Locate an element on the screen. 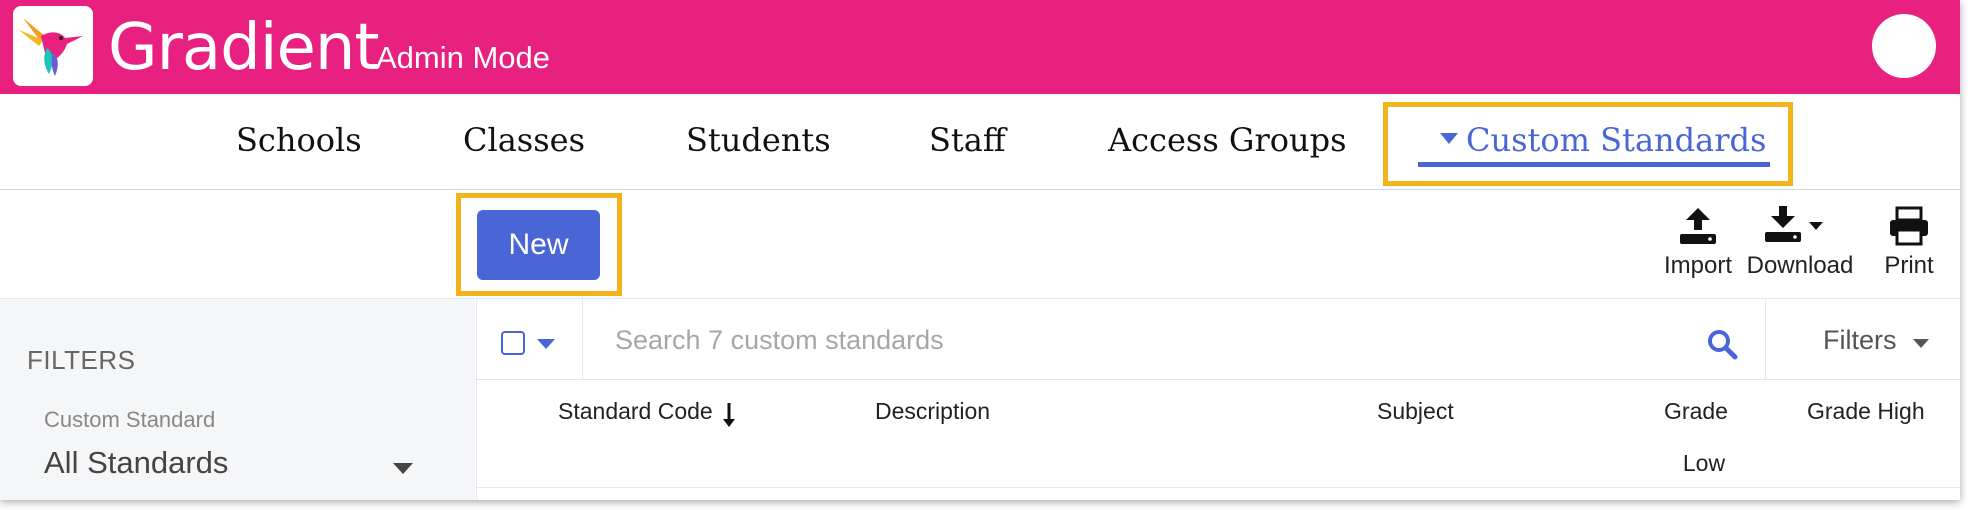 The width and height of the screenshot is (1972, 510). grade-low-label-line1: Grade is located at coordinates (1696, 411).